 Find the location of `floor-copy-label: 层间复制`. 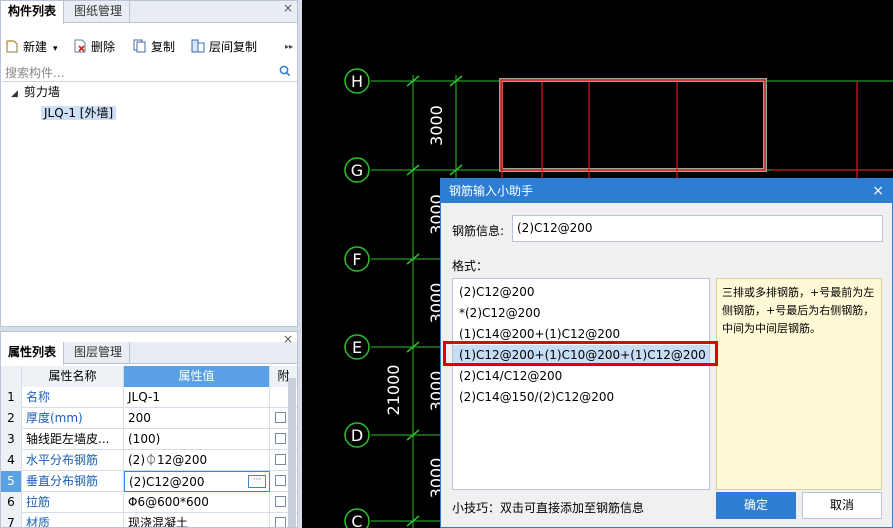

floor-copy-label: 层间复制 is located at coordinates (233, 47).